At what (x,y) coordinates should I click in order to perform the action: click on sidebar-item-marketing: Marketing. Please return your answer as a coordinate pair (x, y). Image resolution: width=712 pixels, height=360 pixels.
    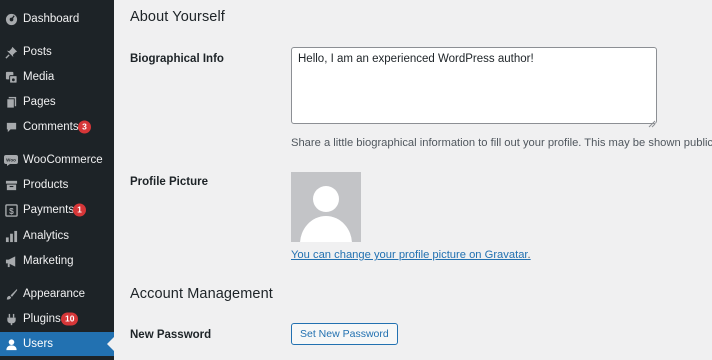
    Looking at the image, I should click on (57, 261).